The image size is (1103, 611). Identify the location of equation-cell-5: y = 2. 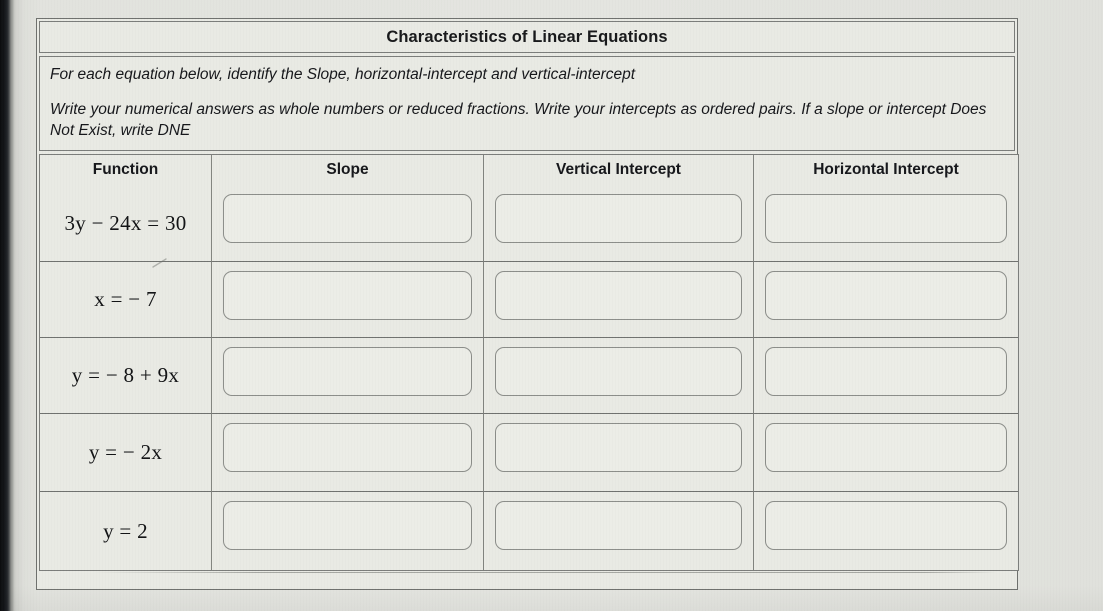
(126, 531).